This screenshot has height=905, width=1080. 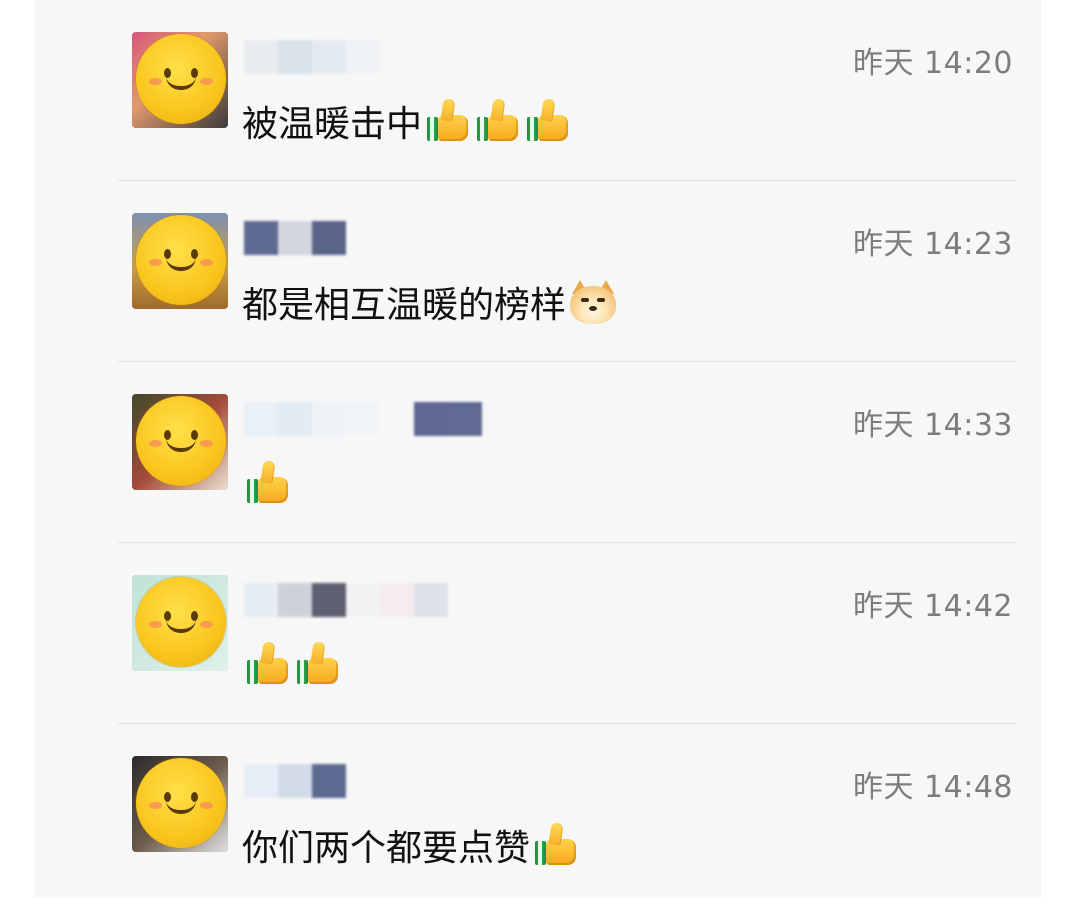 What do you see at coordinates (933, 606) in the screenshot?
I see `comment-time: 昨天 14:42` at bounding box center [933, 606].